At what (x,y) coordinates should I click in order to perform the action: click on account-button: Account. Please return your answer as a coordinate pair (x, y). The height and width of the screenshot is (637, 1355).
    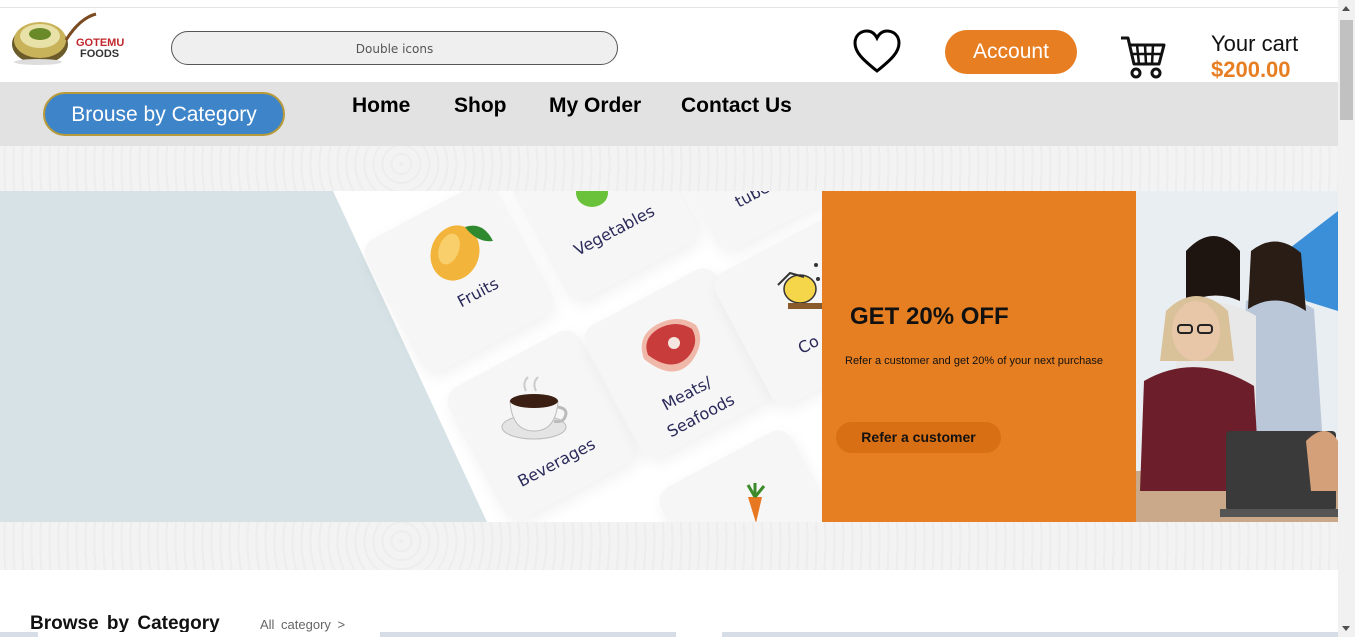
    Looking at the image, I should click on (1011, 52).